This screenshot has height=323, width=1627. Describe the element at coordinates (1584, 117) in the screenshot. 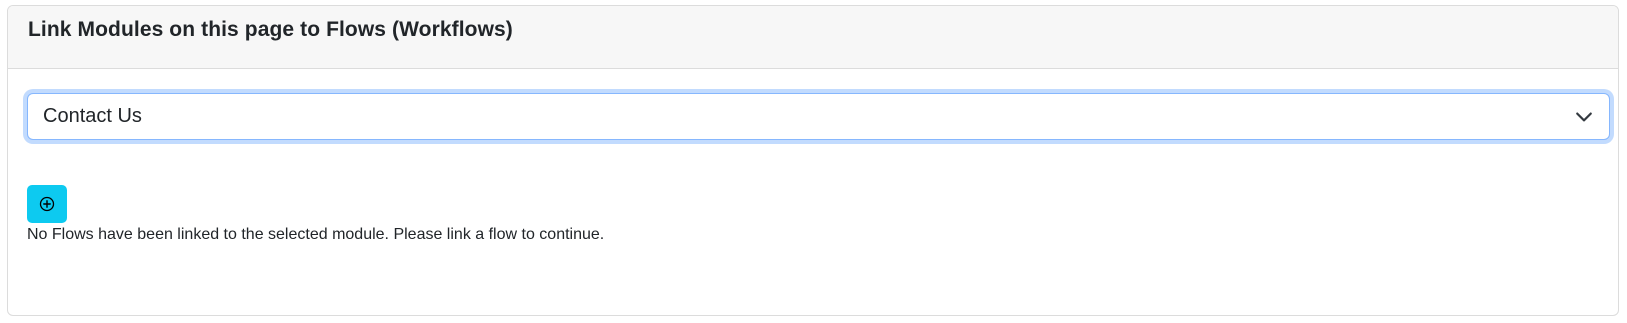

I see `chevron-down-icon` at that location.